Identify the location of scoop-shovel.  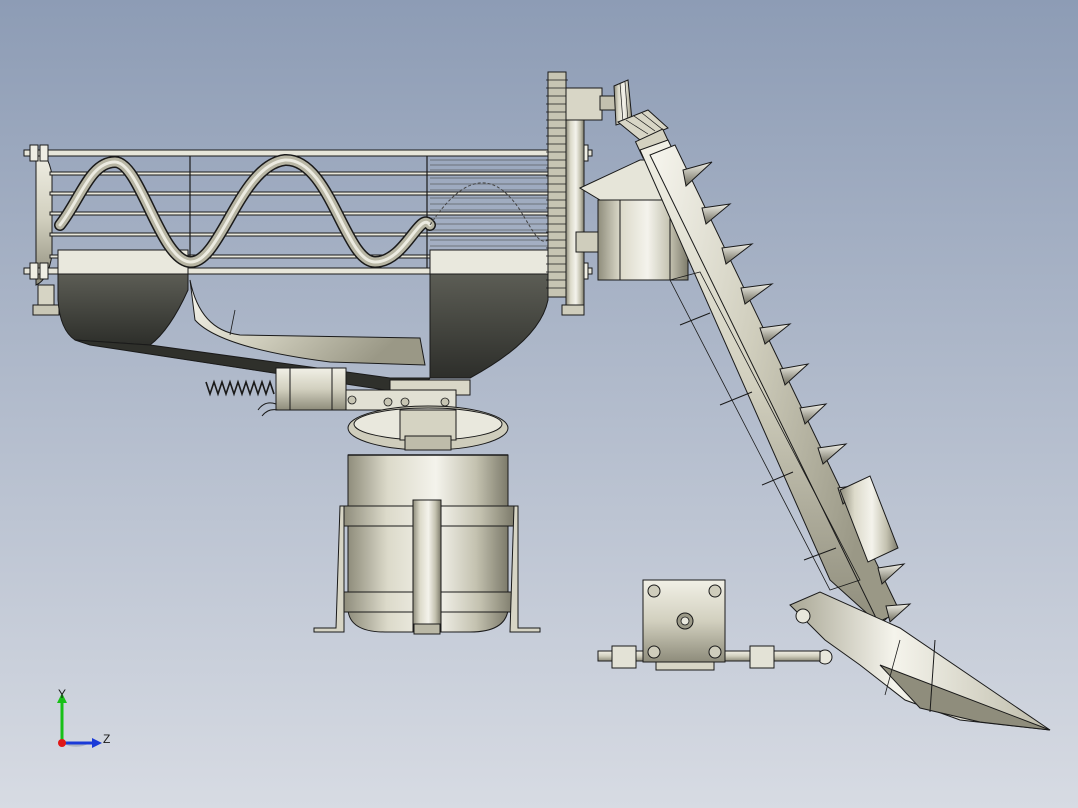
(920, 661).